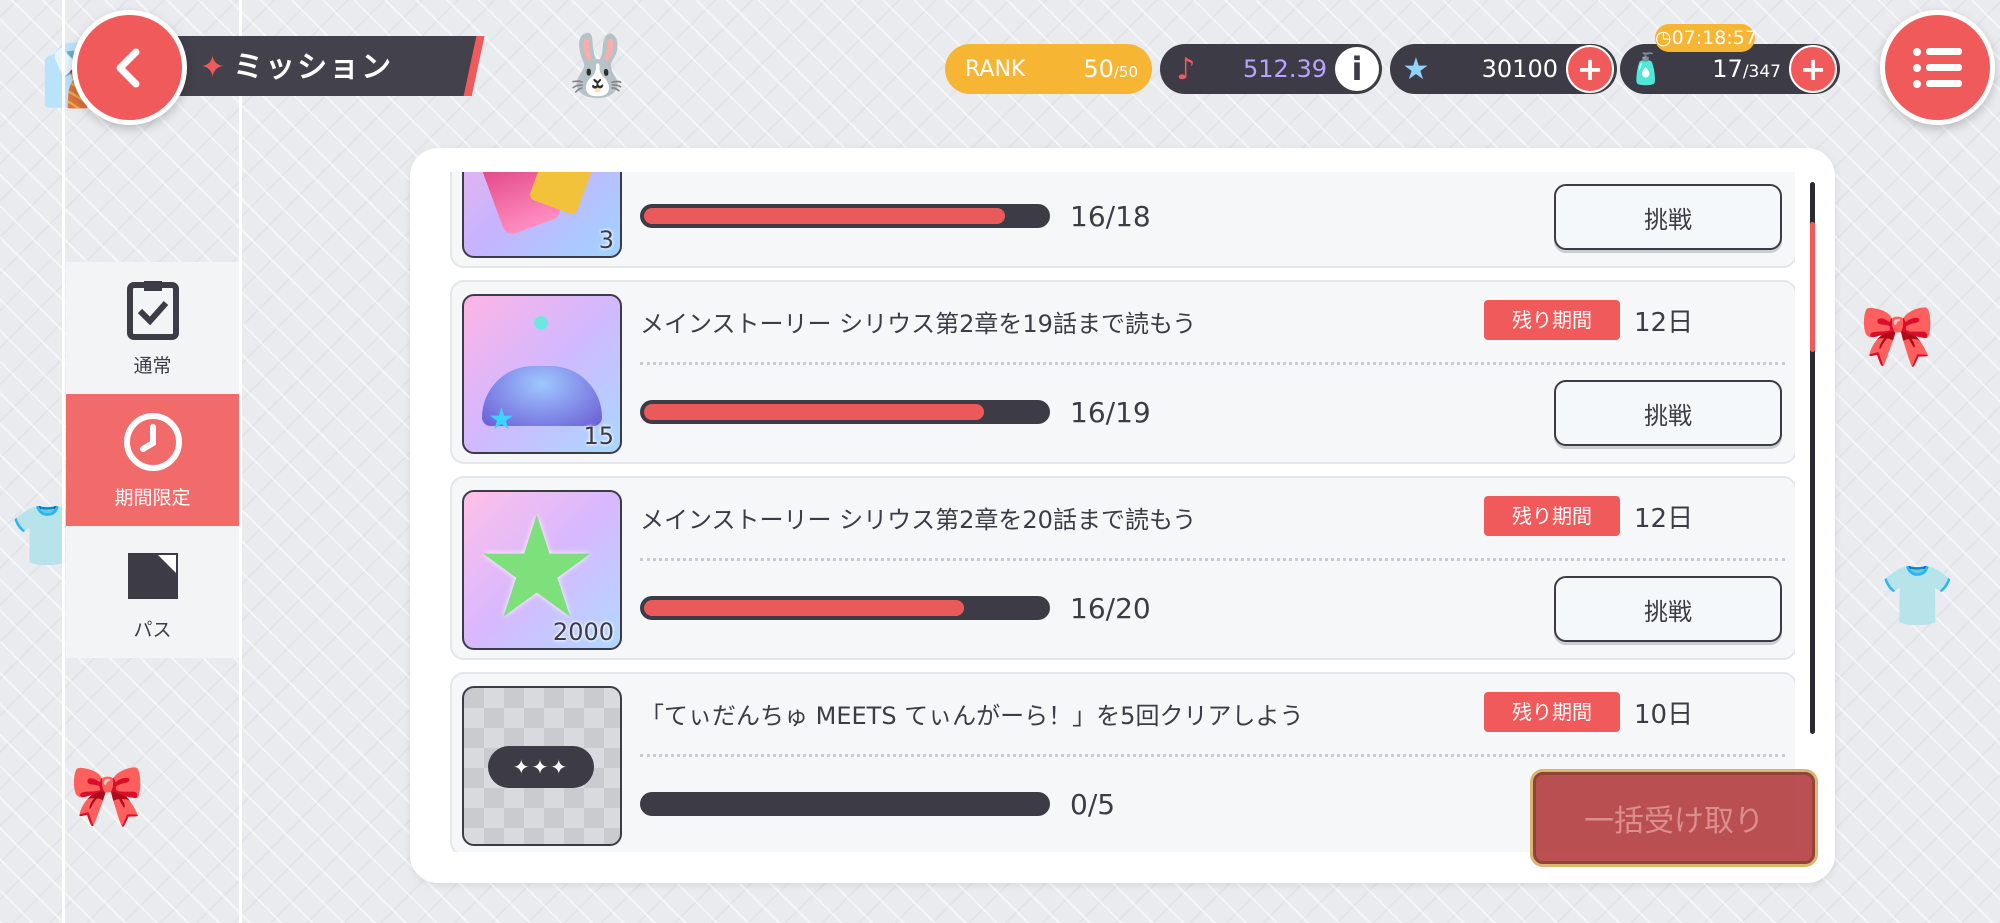 Image resolution: width=2000 pixels, height=923 pixels. What do you see at coordinates (918, 324) in the screenshot?
I see `mission-title: メインストーリー シリウス第2章を19話まで読もう` at bounding box center [918, 324].